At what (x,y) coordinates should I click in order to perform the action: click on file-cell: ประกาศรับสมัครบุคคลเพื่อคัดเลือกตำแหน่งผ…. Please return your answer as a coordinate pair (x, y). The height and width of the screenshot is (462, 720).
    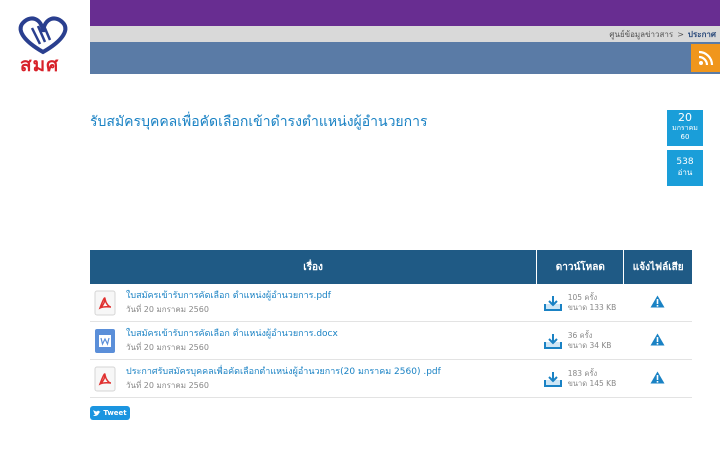
    Looking at the image, I should click on (313, 378).